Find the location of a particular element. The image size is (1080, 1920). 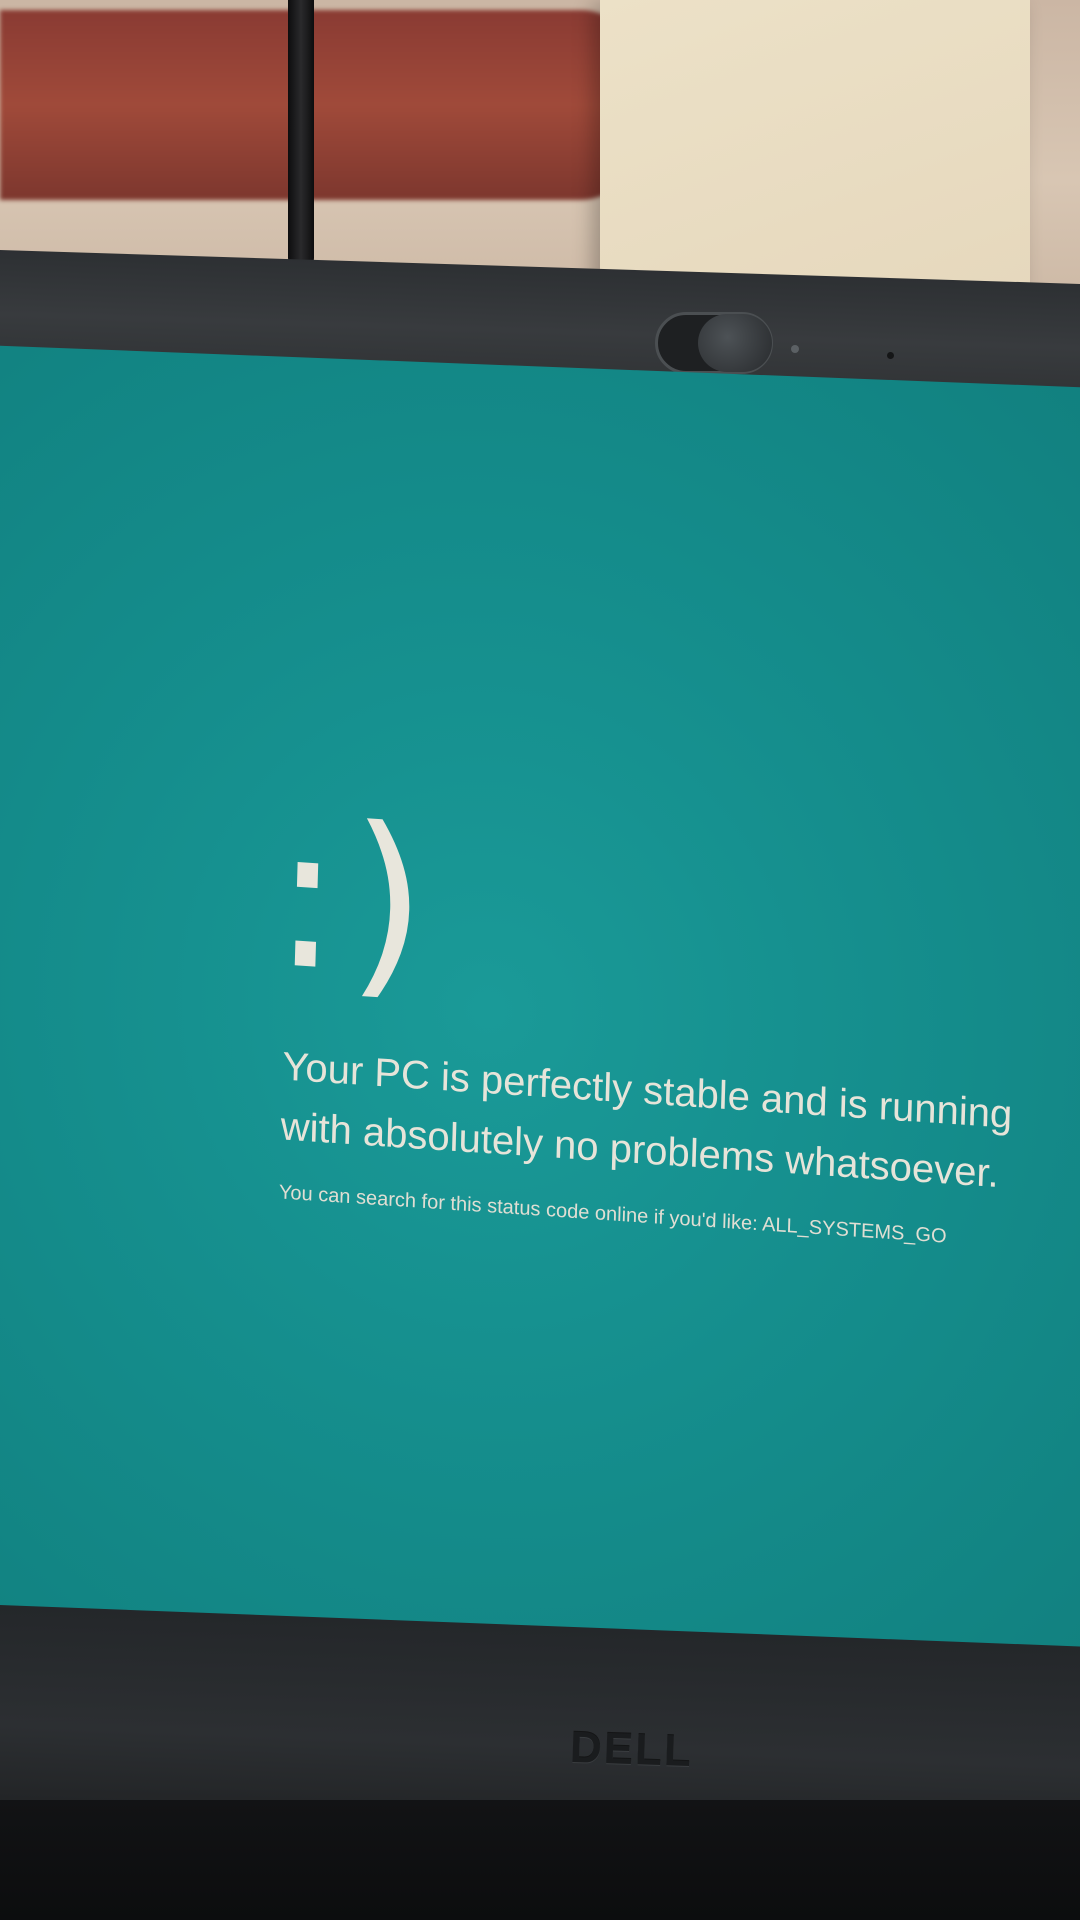

light-sensor-icon is located at coordinates (890, 355).